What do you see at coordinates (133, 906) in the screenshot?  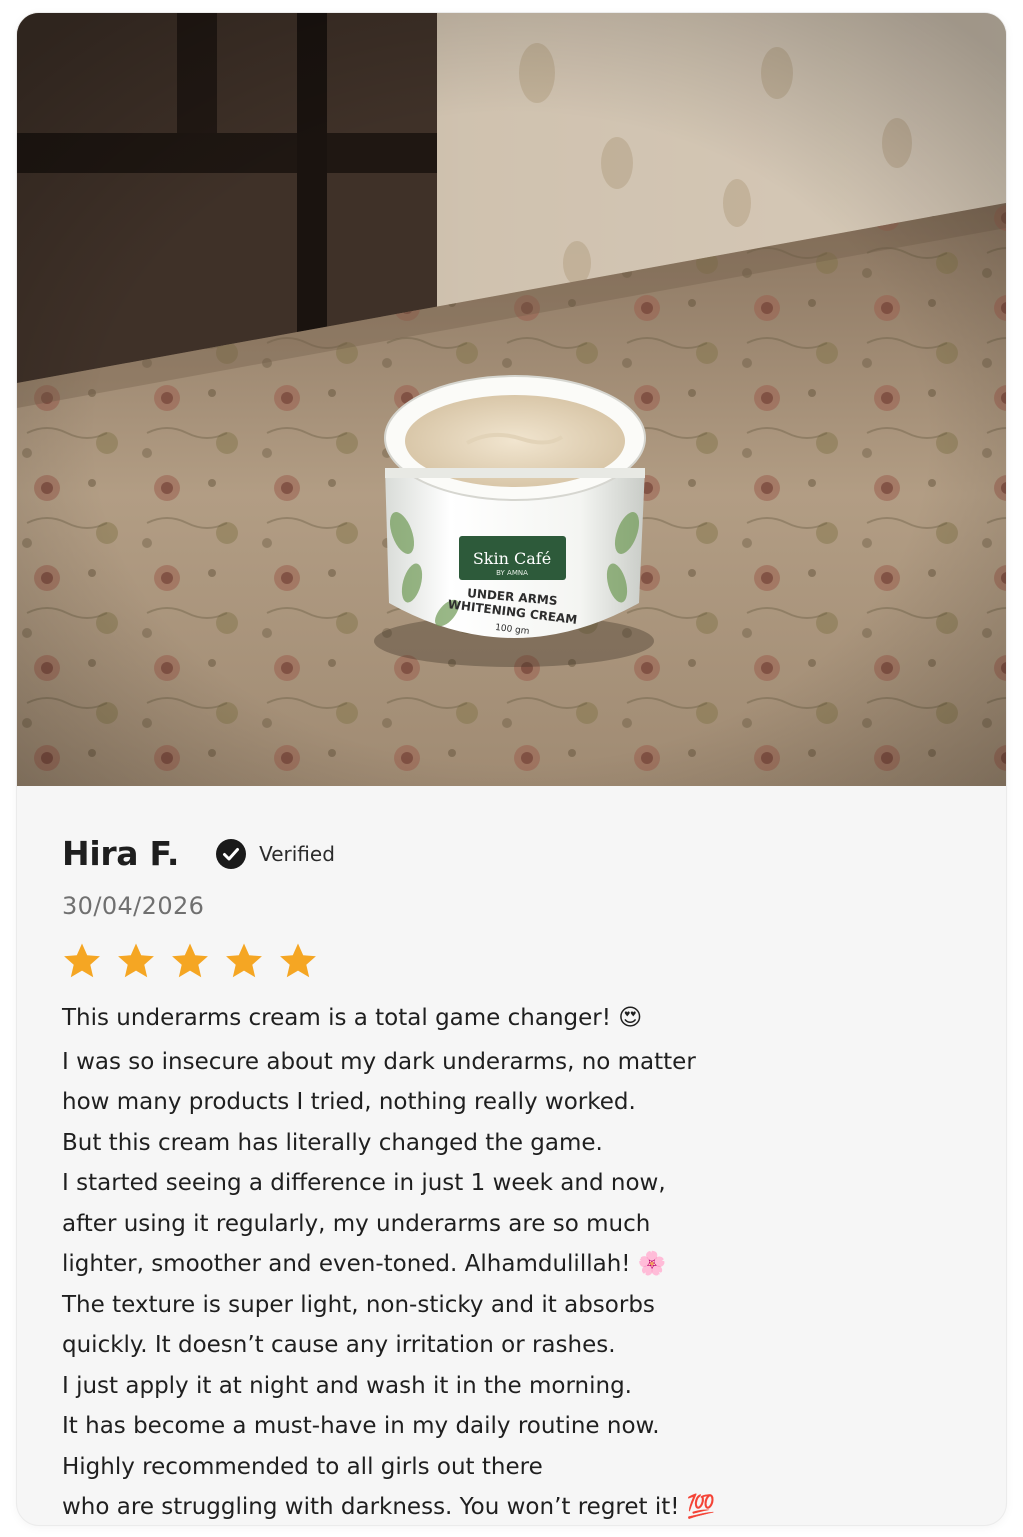 I see `review-date: 30/04/2026` at bounding box center [133, 906].